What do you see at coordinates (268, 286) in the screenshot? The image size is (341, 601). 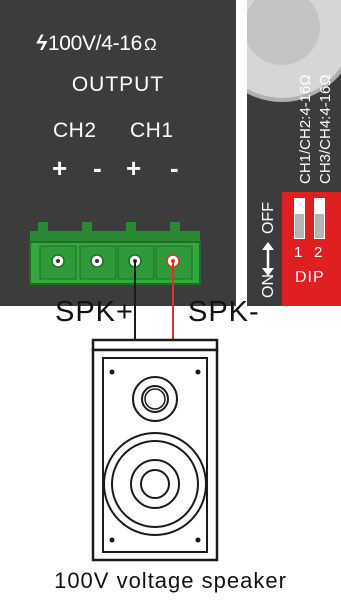 I see `on-label: ON` at bounding box center [268, 286].